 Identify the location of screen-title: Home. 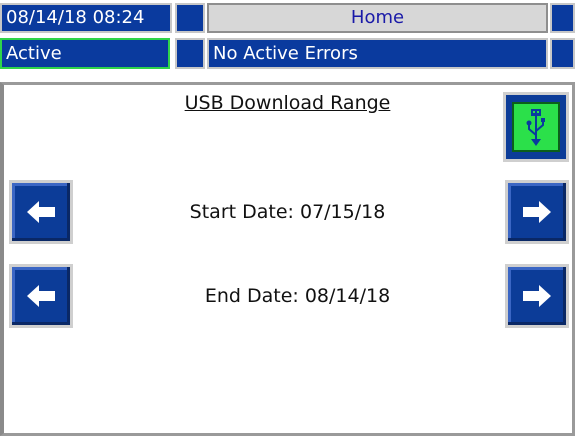
(377, 18).